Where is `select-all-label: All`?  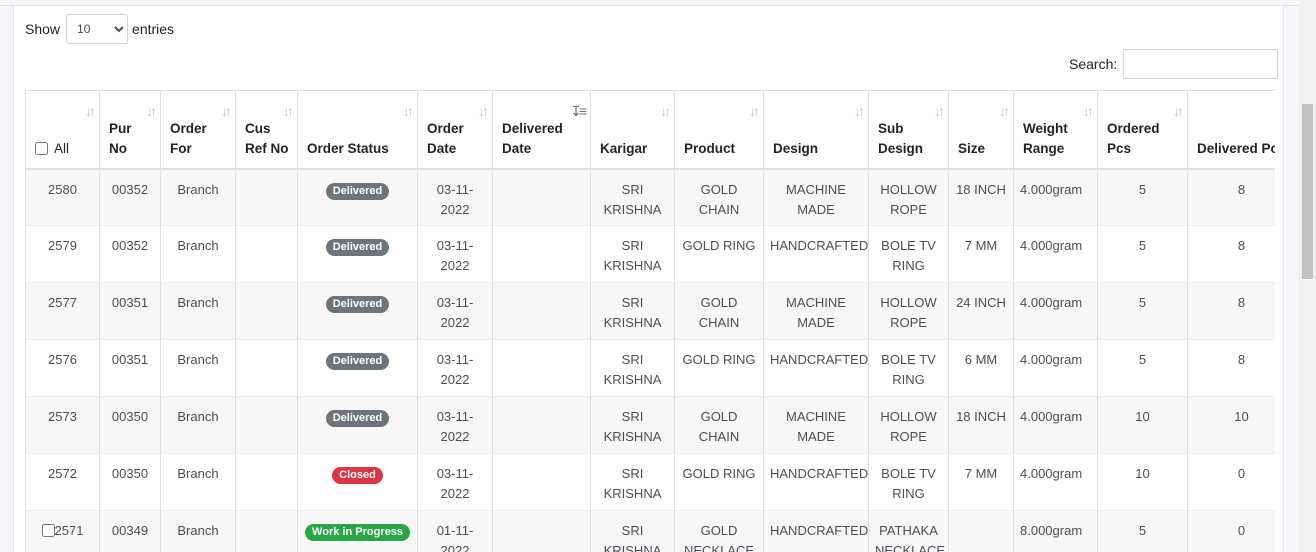 select-all-label: All is located at coordinates (62, 148).